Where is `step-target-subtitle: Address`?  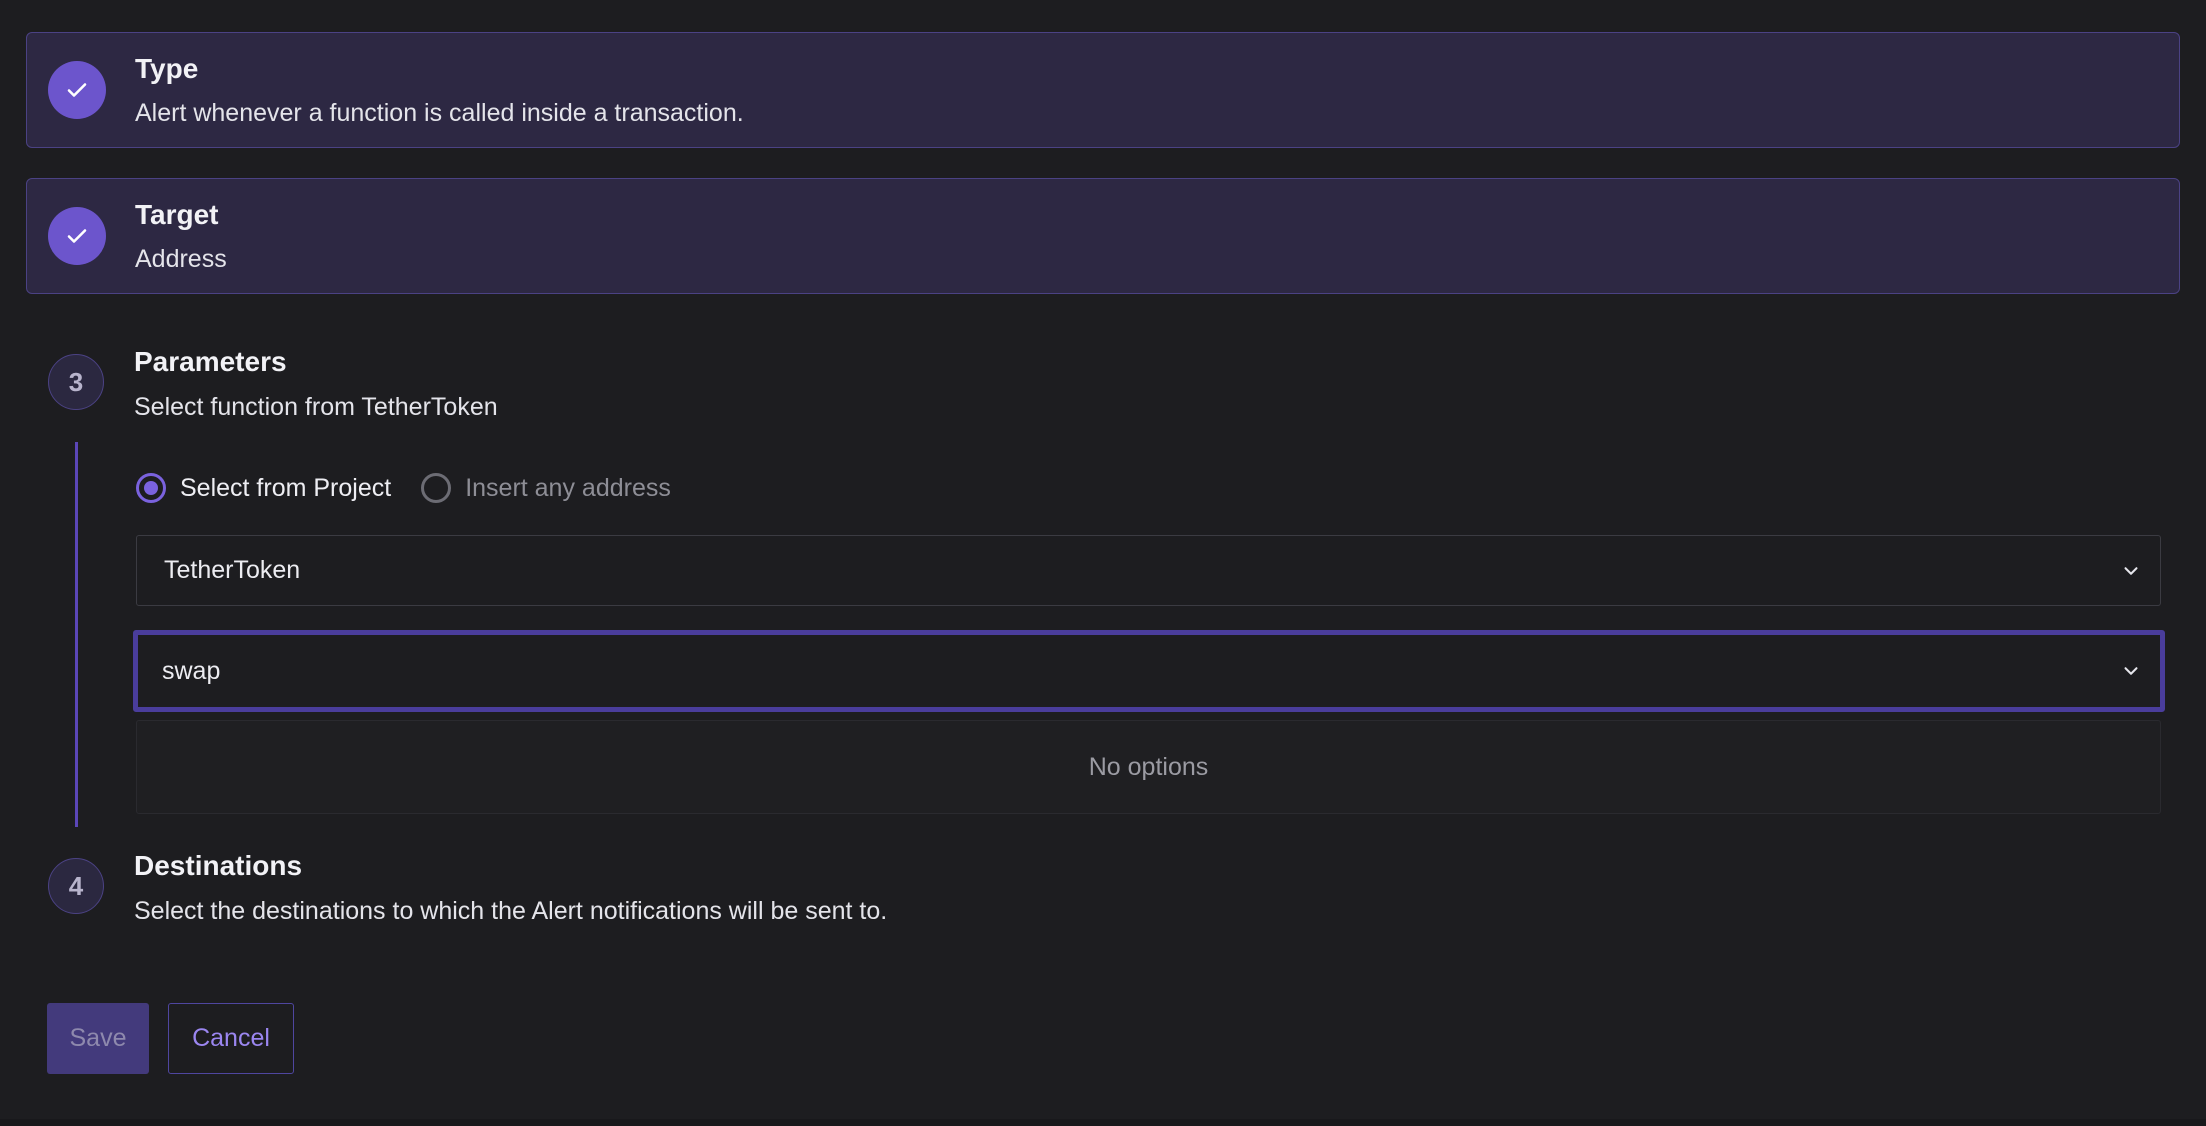 step-target-subtitle: Address is located at coordinates (181, 259).